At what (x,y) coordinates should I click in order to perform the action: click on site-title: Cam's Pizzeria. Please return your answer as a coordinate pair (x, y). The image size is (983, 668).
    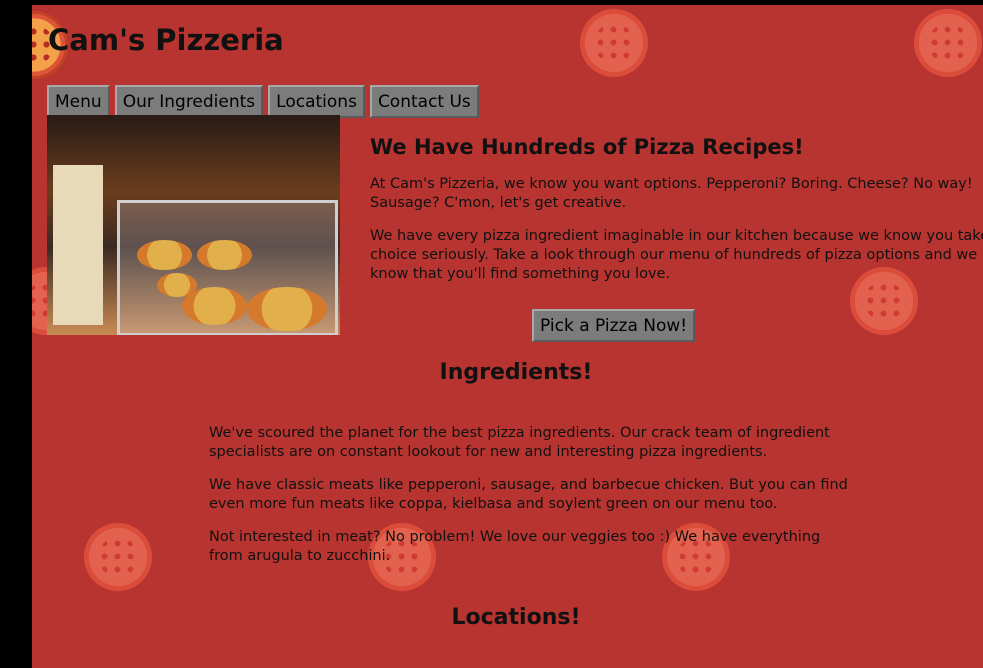
    Looking at the image, I should click on (166, 40).